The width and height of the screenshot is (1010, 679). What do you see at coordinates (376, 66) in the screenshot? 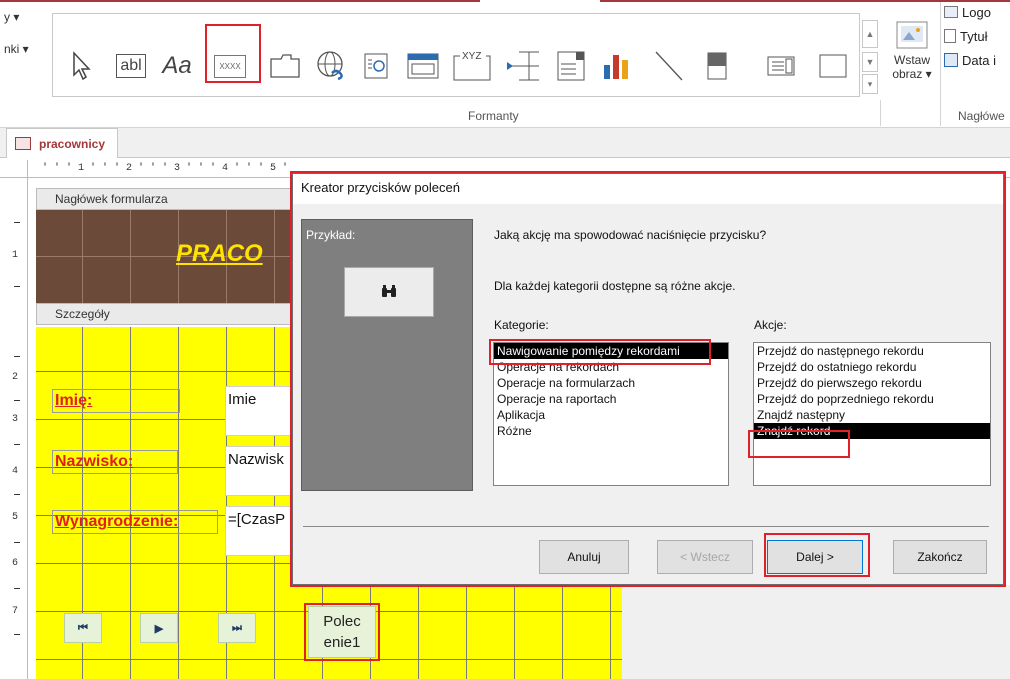
I see `web-browser-control-icon` at bounding box center [376, 66].